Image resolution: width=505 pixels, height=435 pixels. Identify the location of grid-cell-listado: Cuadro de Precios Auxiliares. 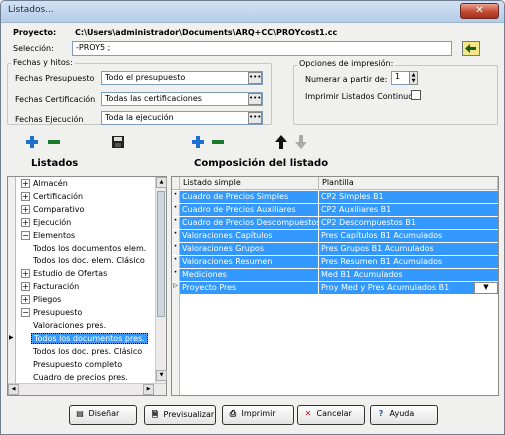
(249, 210).